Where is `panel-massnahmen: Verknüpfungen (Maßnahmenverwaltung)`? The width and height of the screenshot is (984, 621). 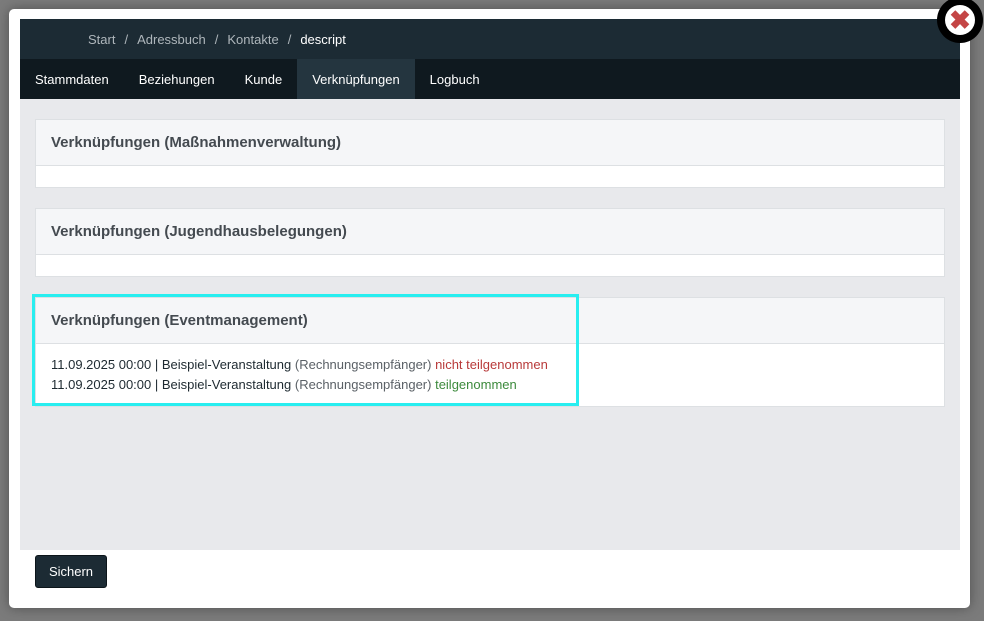
panel-massnahmen: Verknüpfungen (Maßnahmenverwaltung) is located at coordinates (490, 153).